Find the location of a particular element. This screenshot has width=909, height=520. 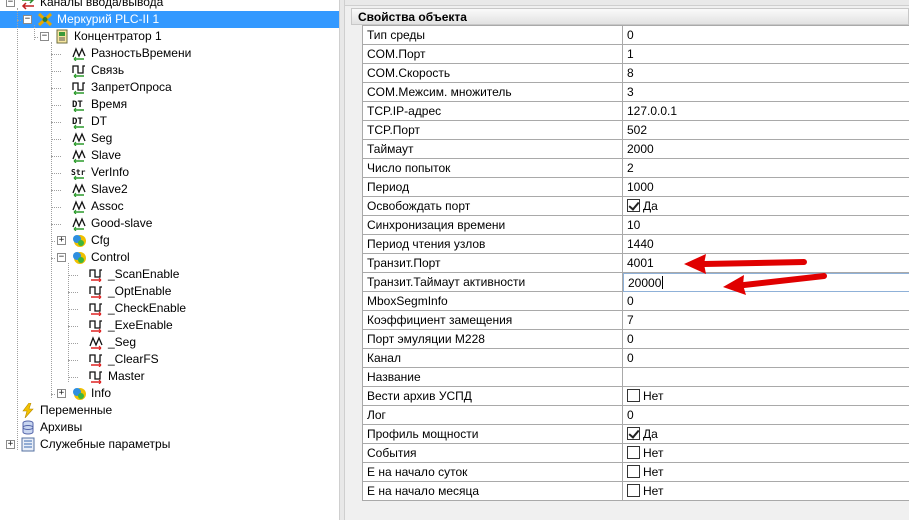

tree-item: Связь is located at coordinates (169, 70).